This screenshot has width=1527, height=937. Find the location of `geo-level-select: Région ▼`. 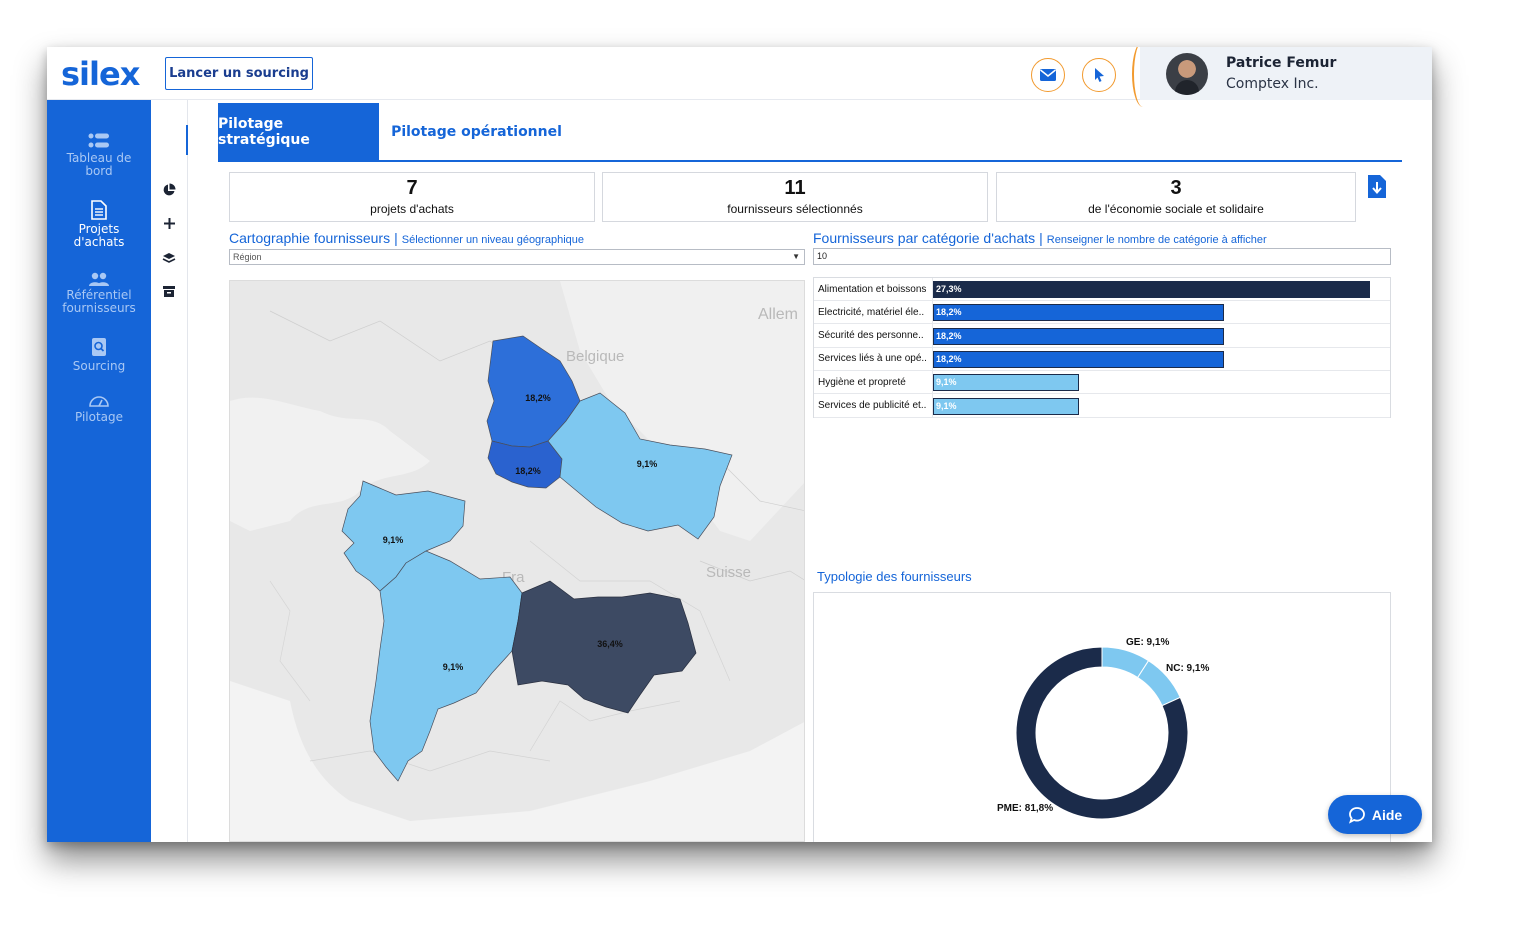

geo-level-select: Région ▼ is located at coordinates (517, 257).